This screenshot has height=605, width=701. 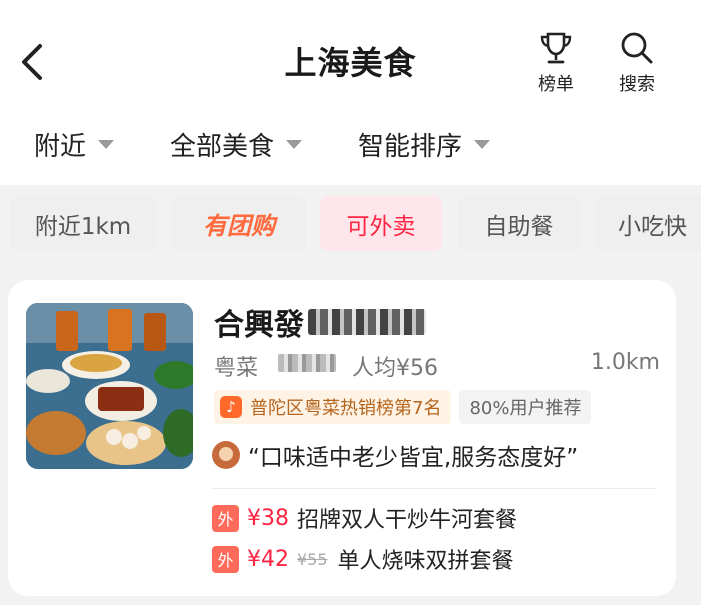 I want to click on deal-item: 外 ¥38 招牌双人干炒牛河套餐, so click(x=364, y=518).